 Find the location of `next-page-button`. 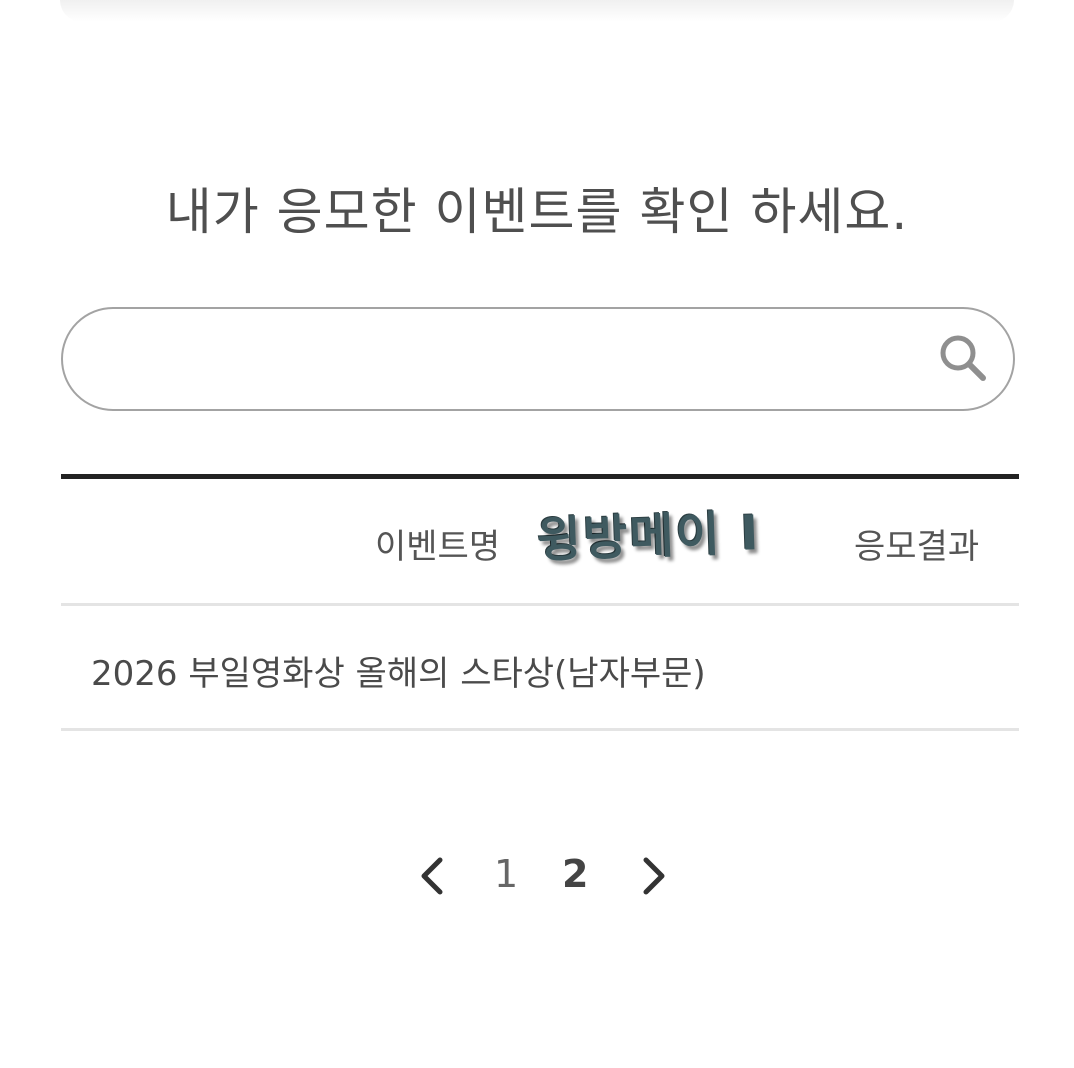

next-page-button is located at coordinates (652, 876).